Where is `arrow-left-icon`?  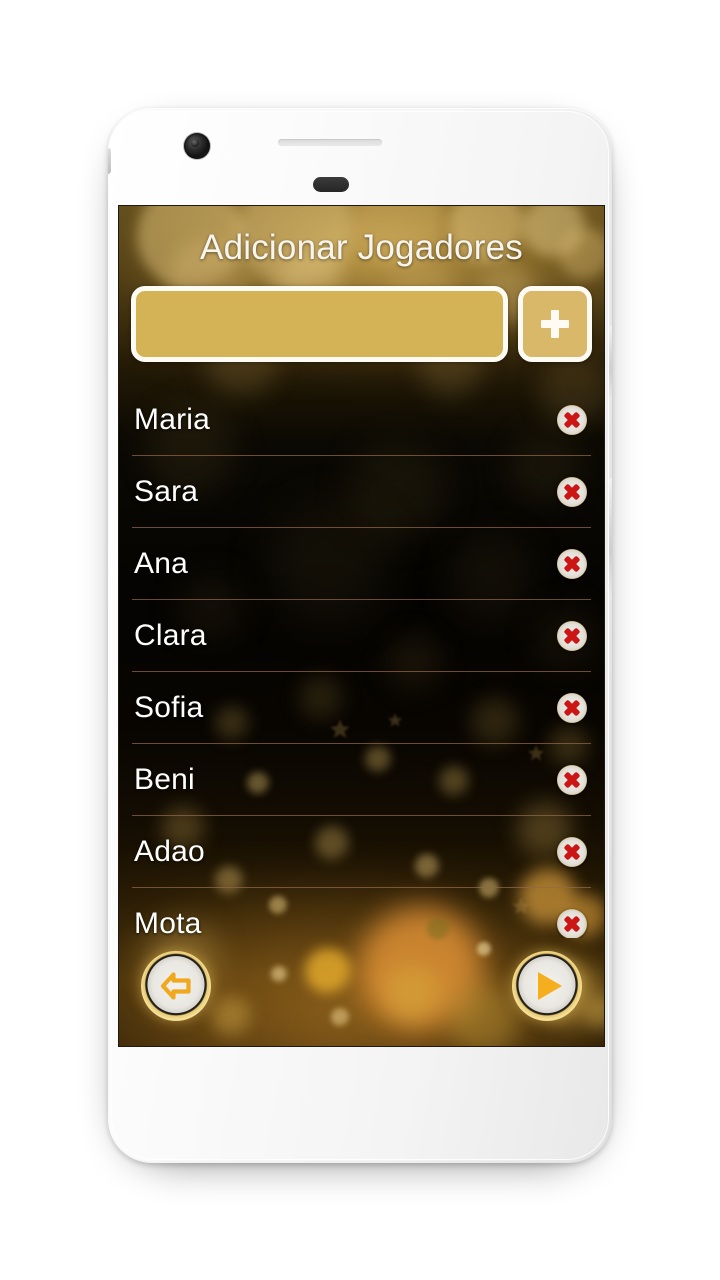 arrow-left-icon is located at coordinates (175, 986).